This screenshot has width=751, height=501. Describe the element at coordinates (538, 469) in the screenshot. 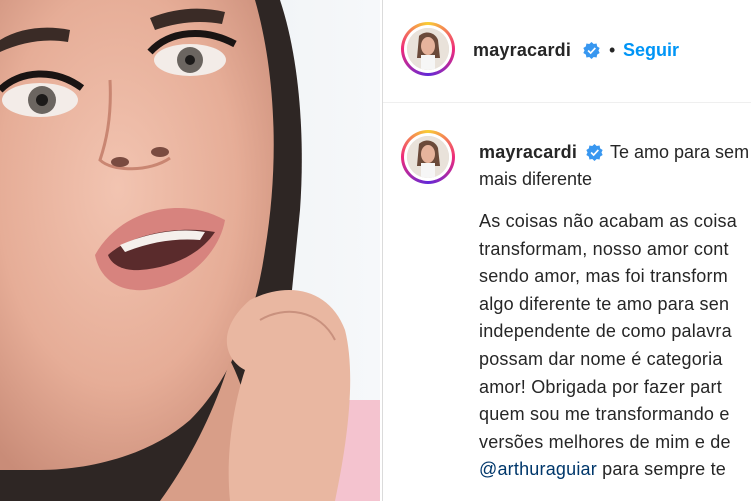

I see `mention-link: @arthuraguiar` at that location.